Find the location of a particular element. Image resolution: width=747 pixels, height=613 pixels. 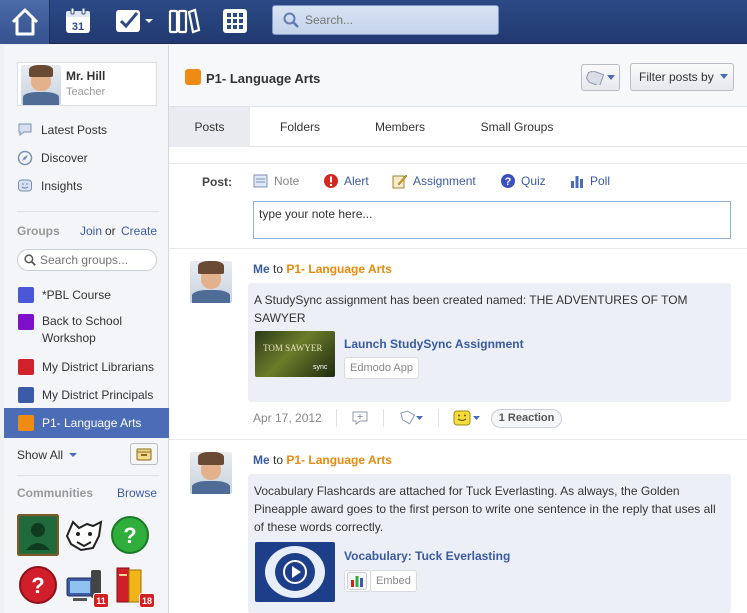

global-search is located at coordinates (385, 20).